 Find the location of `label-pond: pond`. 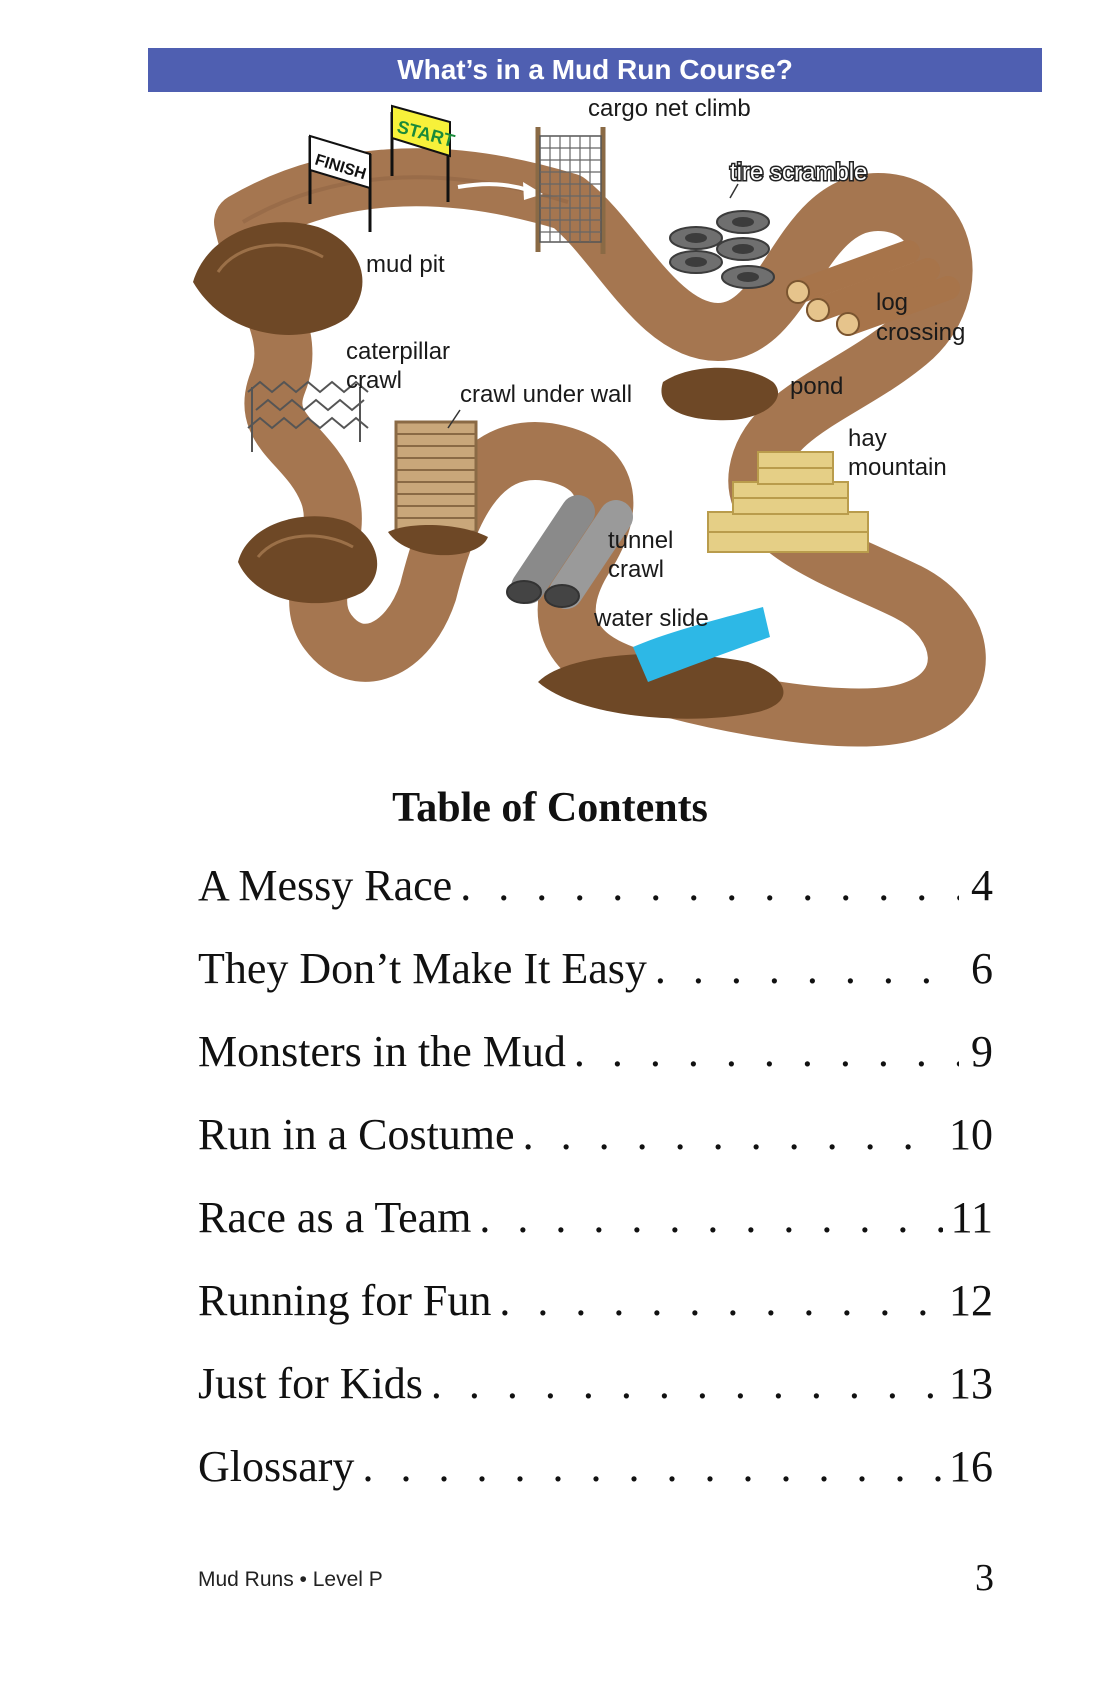

label-pond: pond is located at coordinates (816, 386).